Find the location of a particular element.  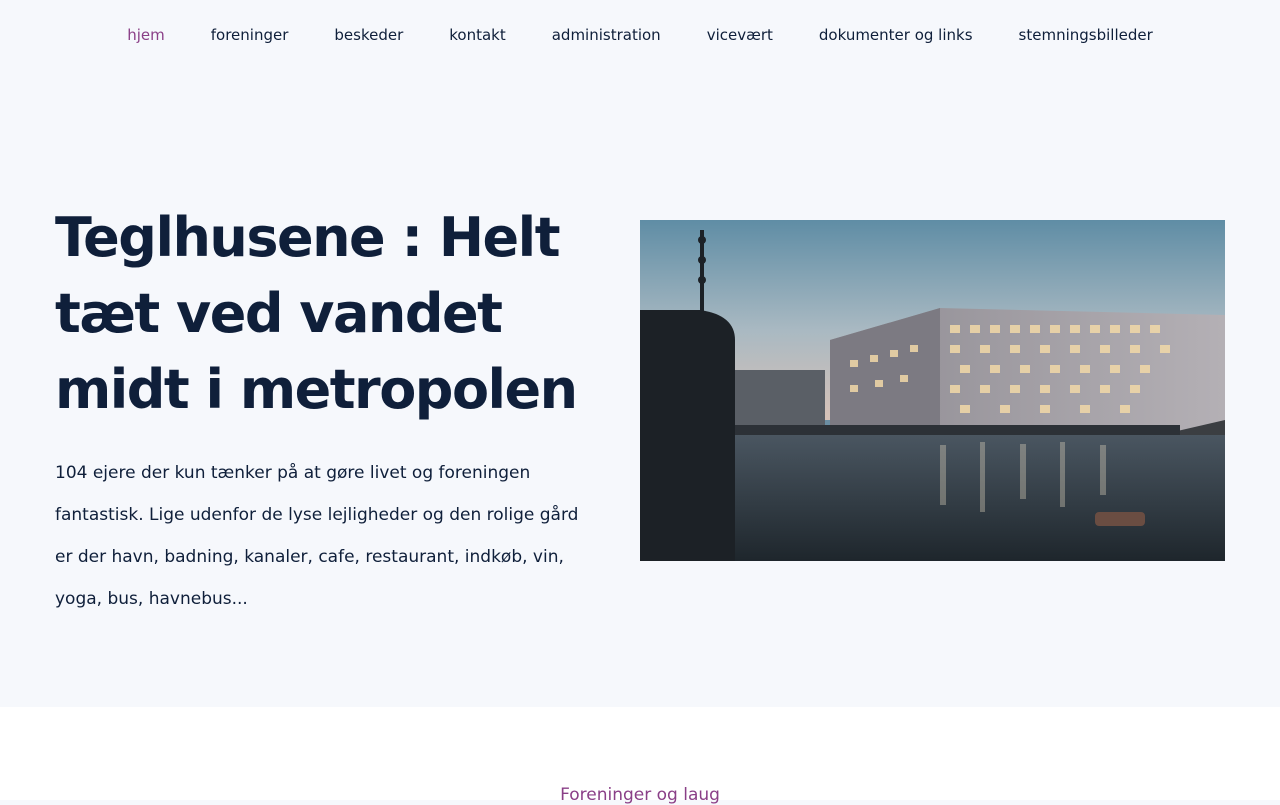

associations-section: Foreninger og laug is located at coordinates (640, 756).